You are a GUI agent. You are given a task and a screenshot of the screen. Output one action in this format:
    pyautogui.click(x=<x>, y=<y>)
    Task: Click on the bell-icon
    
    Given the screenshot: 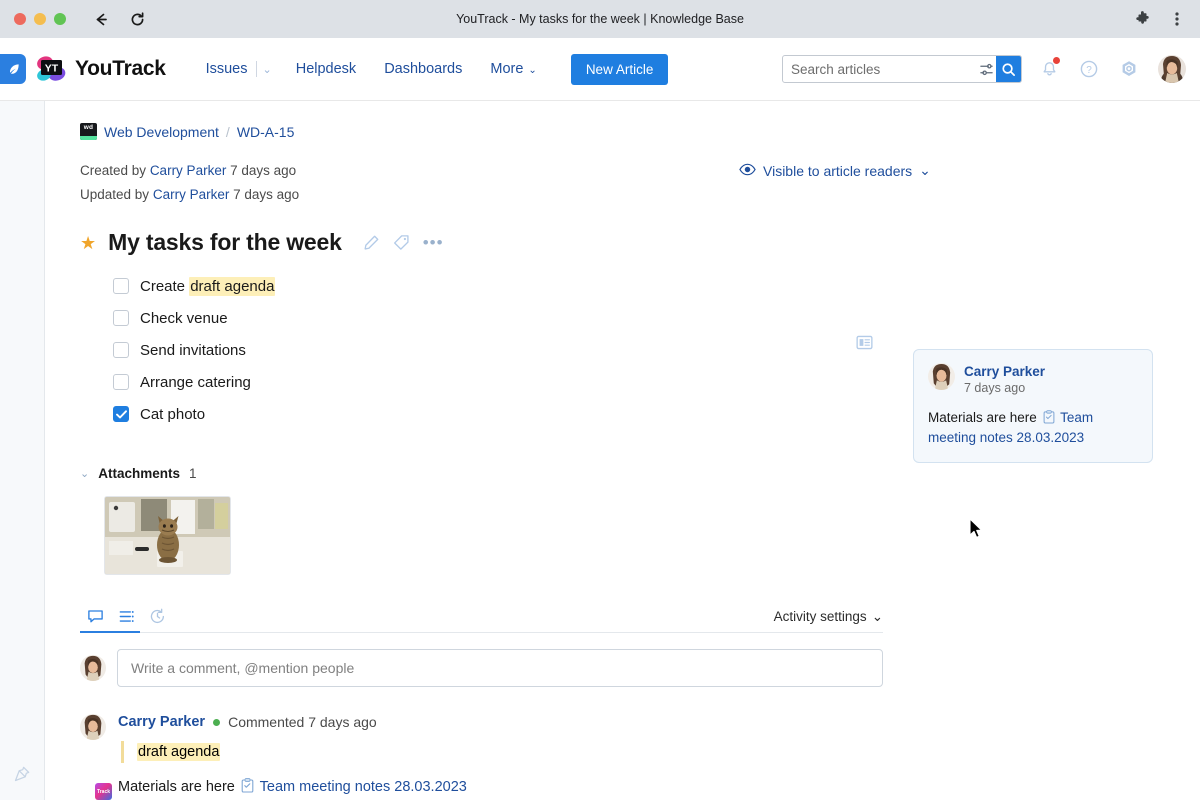 What is the action you would take?
    pyautogui.click(x=1049, y=69)
    